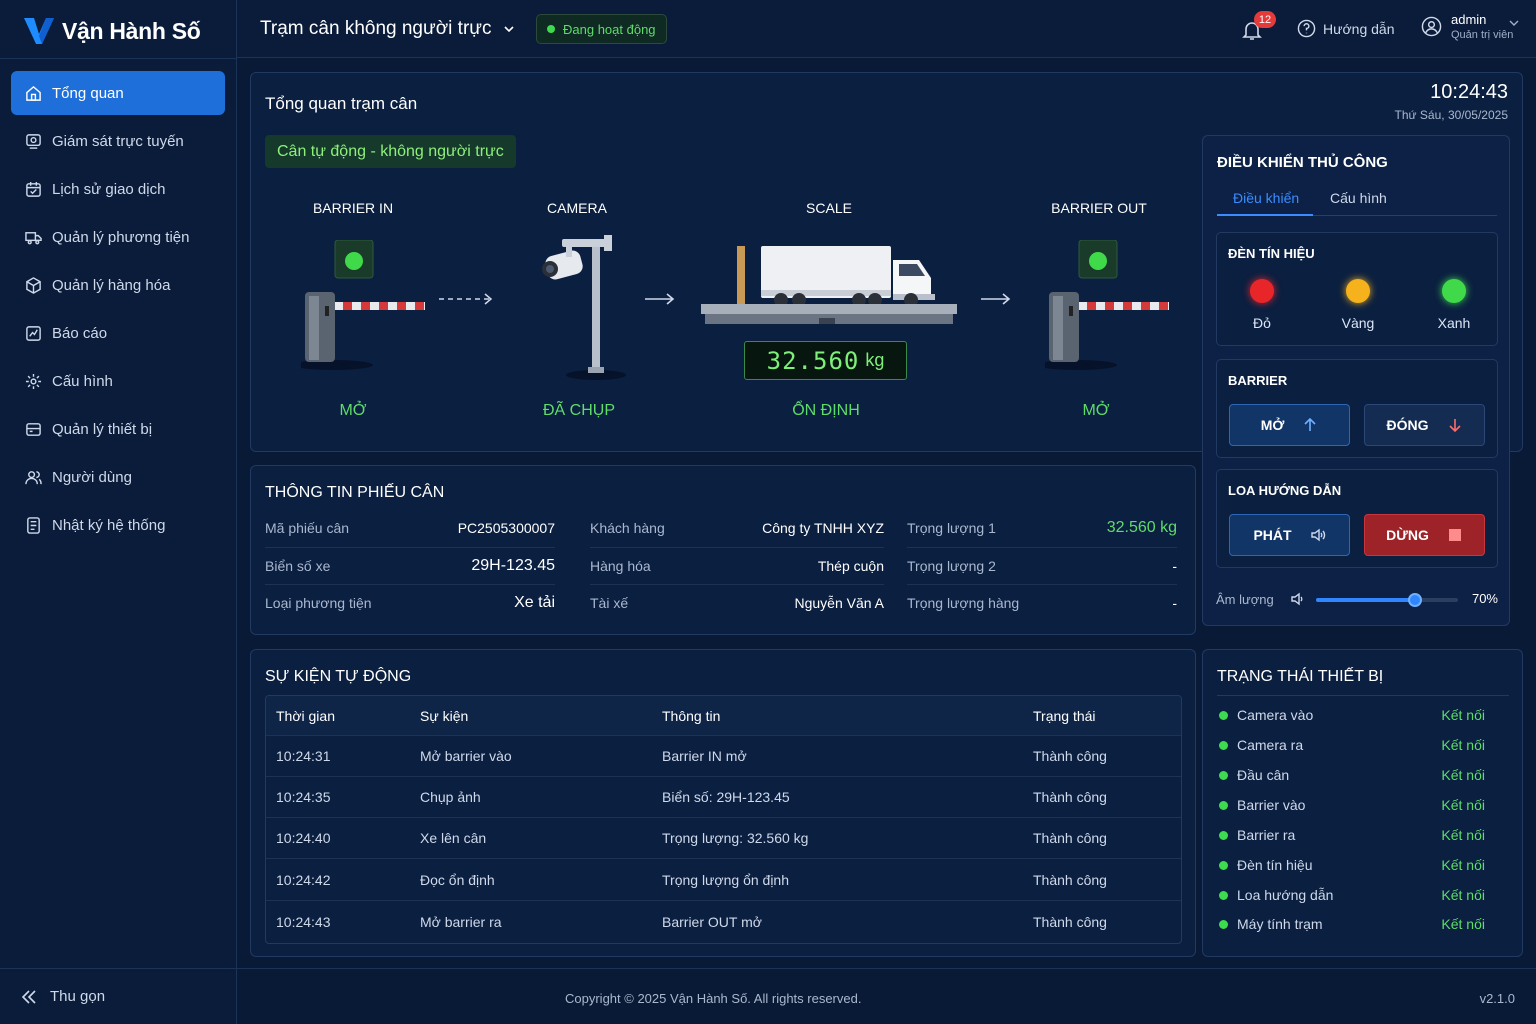 This screenshot has width=1536, height=1024. What do you see at coordinates (1271, 253) in the screenshot?
I see `signal-title: ĐÈN TÍN HIỆU` at bounding box center [1271, 253].